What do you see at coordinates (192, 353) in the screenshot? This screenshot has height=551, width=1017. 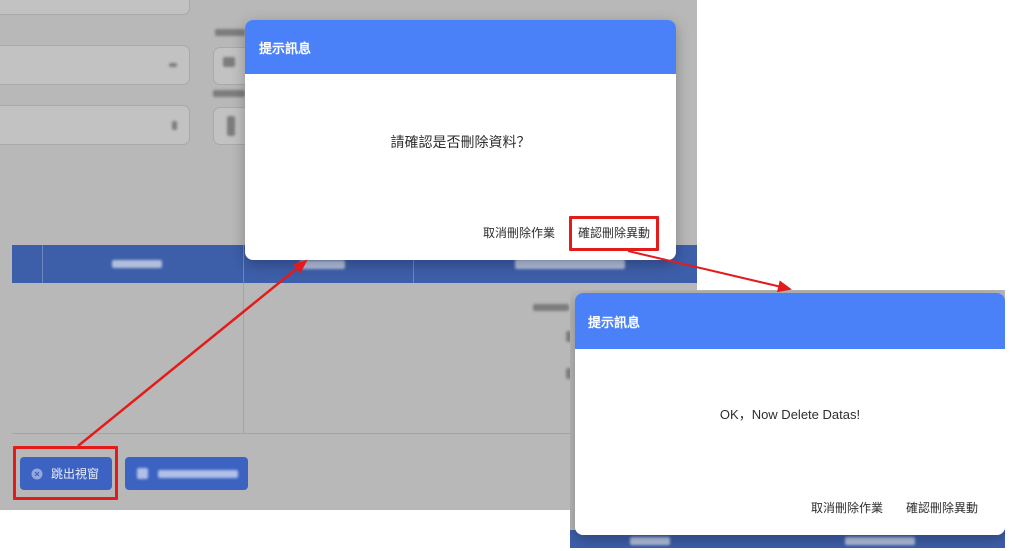 I see `arrow-to-confirm-dialog` at bounding box center [192, 353].